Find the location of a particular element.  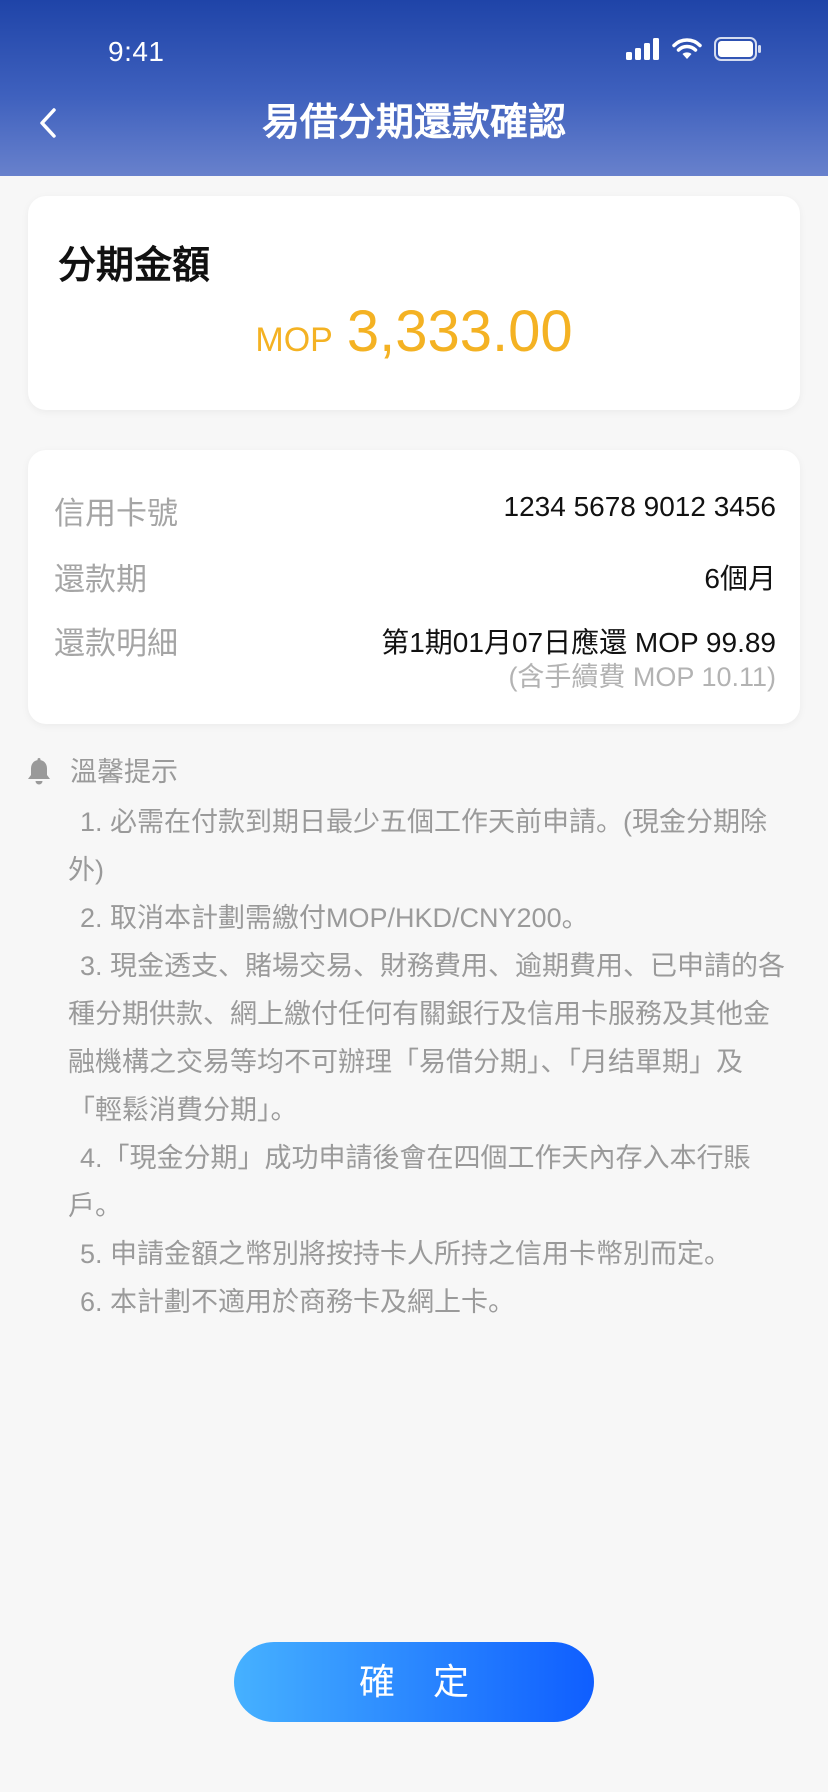

card-number-value: 1234 5678 9012 3456 is located at coordinates (640, 506).